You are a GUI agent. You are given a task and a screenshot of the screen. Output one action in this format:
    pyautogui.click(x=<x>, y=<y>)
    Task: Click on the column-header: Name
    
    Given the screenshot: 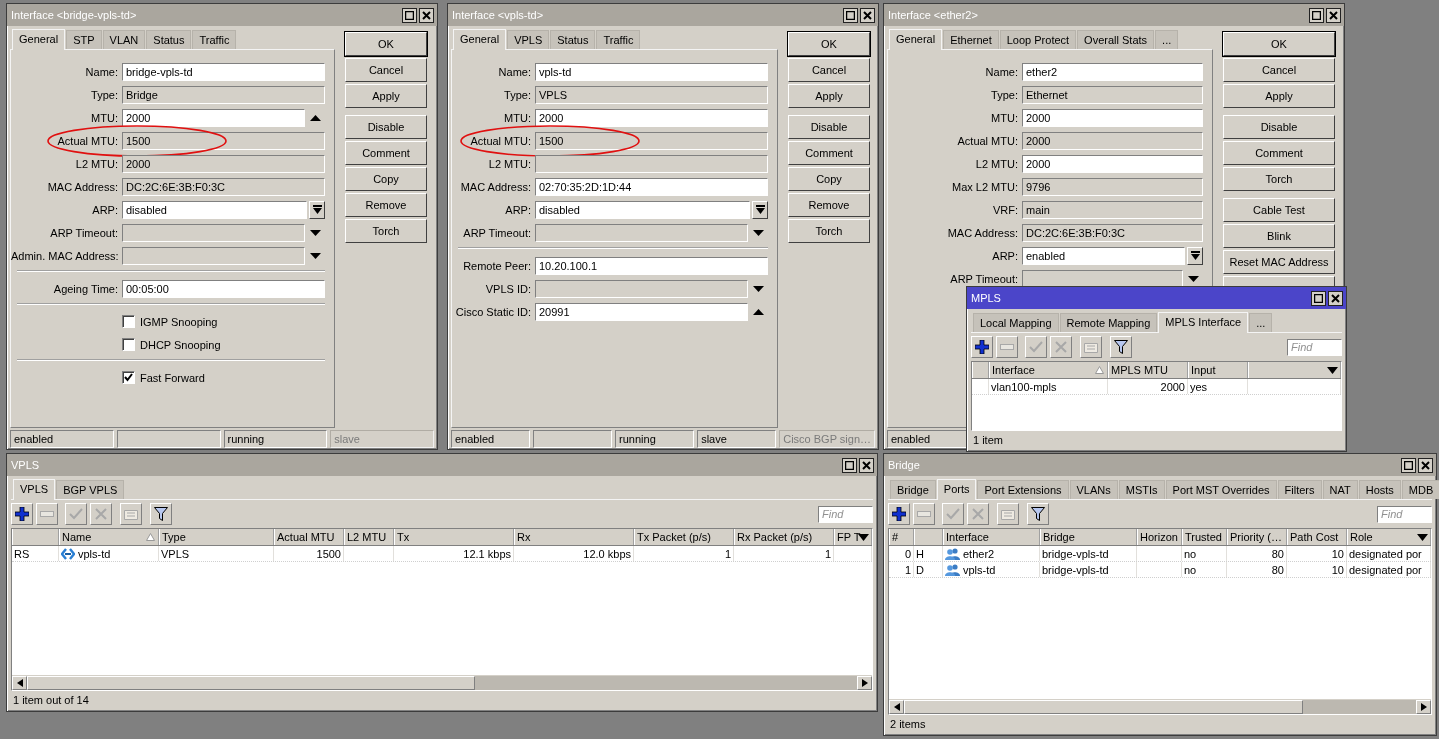 What is the action you would take?
    pyautogui.click(x=109, y=537)
    